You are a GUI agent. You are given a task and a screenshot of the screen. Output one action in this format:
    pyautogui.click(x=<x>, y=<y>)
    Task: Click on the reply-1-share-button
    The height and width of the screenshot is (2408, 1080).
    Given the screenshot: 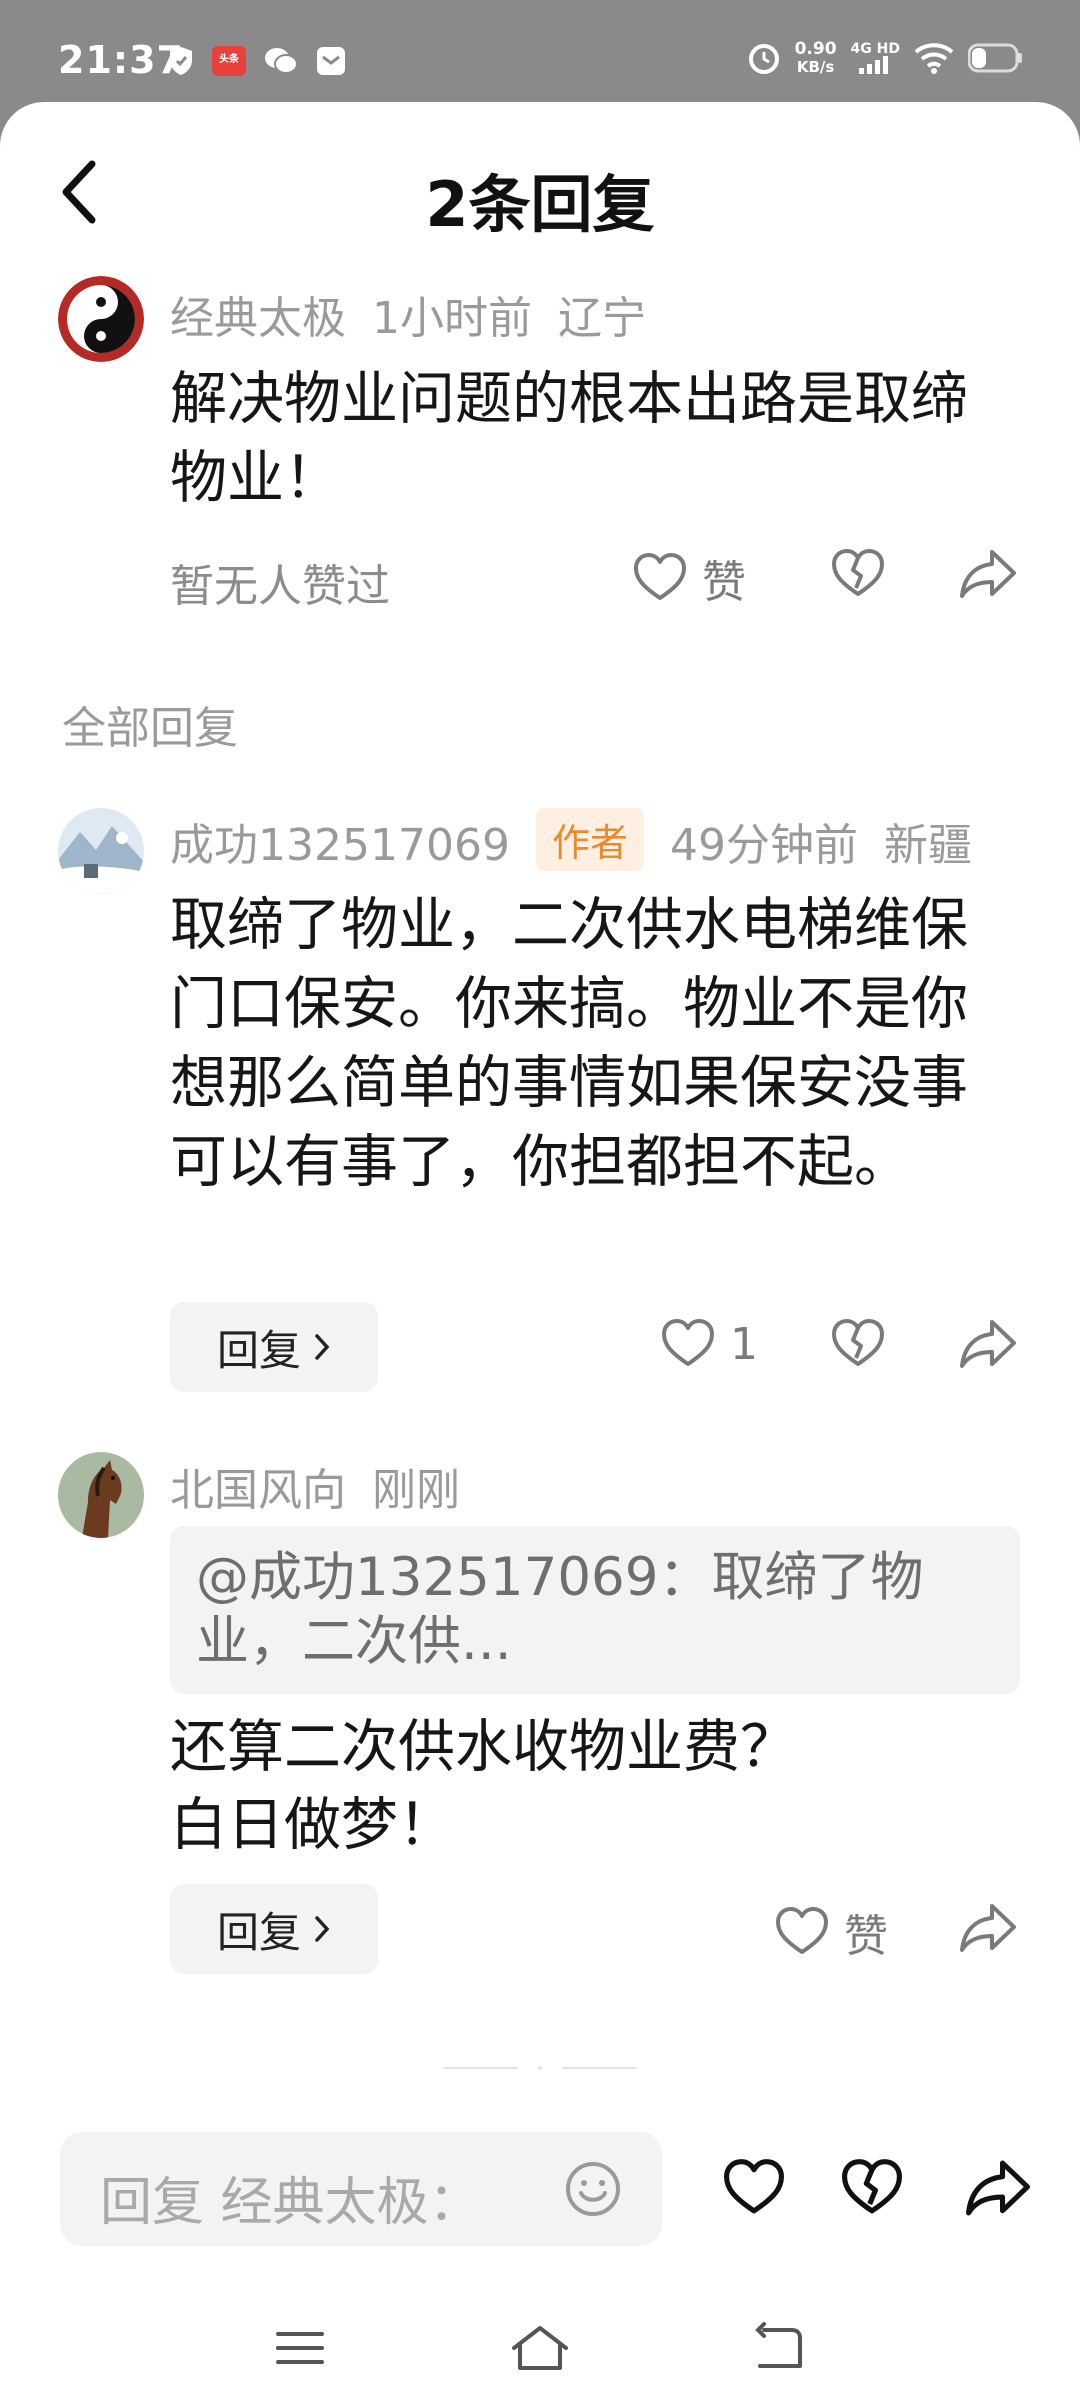 What is the action you would take?
    pyautogui.click(x=988, y=1344)
    